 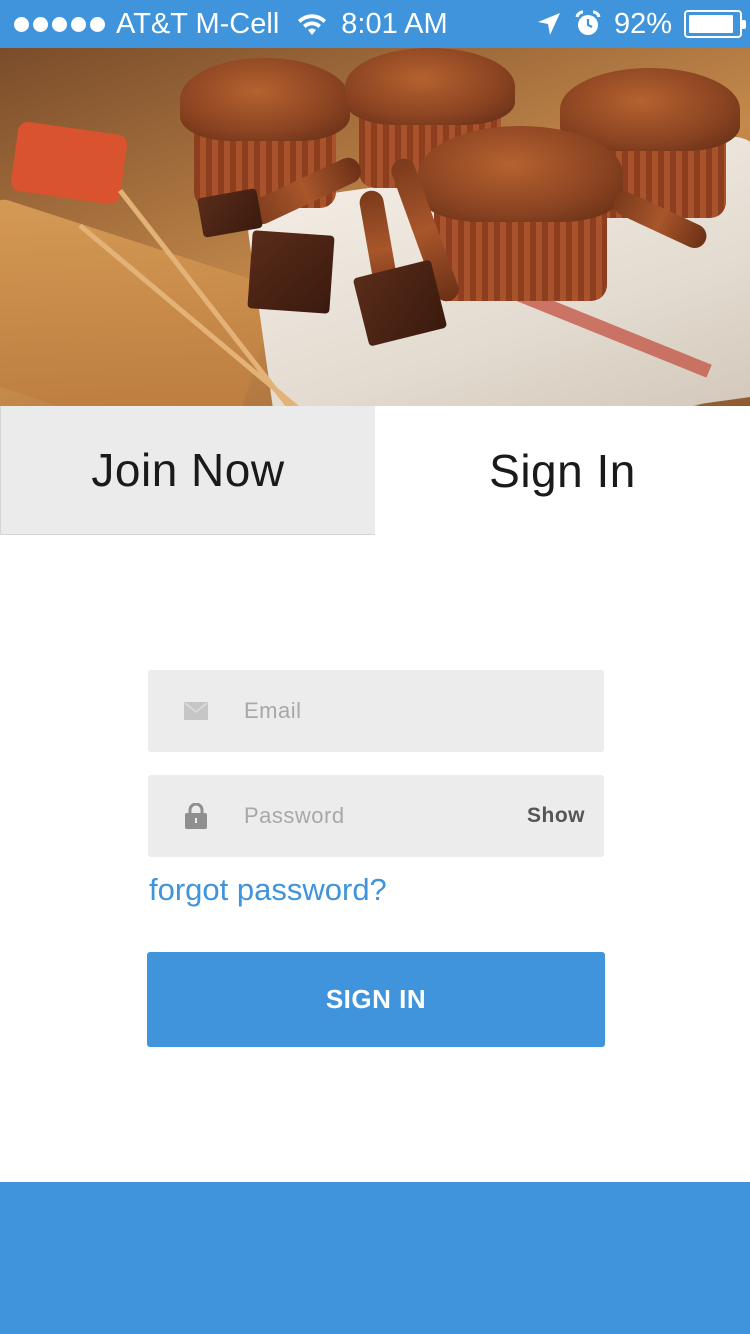 What do you see at coordinates (394, 23) in the screenshot?
I see `clock-time: 8:01 AM` at bounding box center [394, 23].